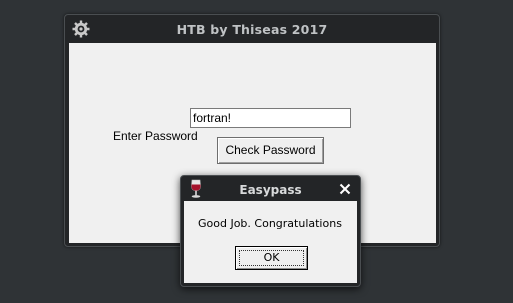 This screenshot has width=513, height=303. I want to click on dialog-client-area: Good Job. Congratulations OK, so click(270, 242).